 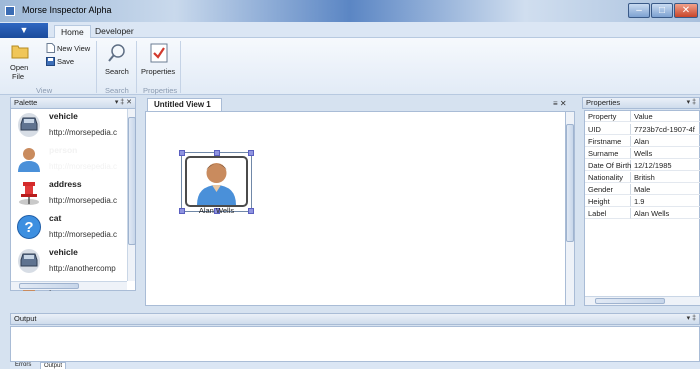 I want to click on properties-horizontal-scrollbar, so click(x=642, y=300).